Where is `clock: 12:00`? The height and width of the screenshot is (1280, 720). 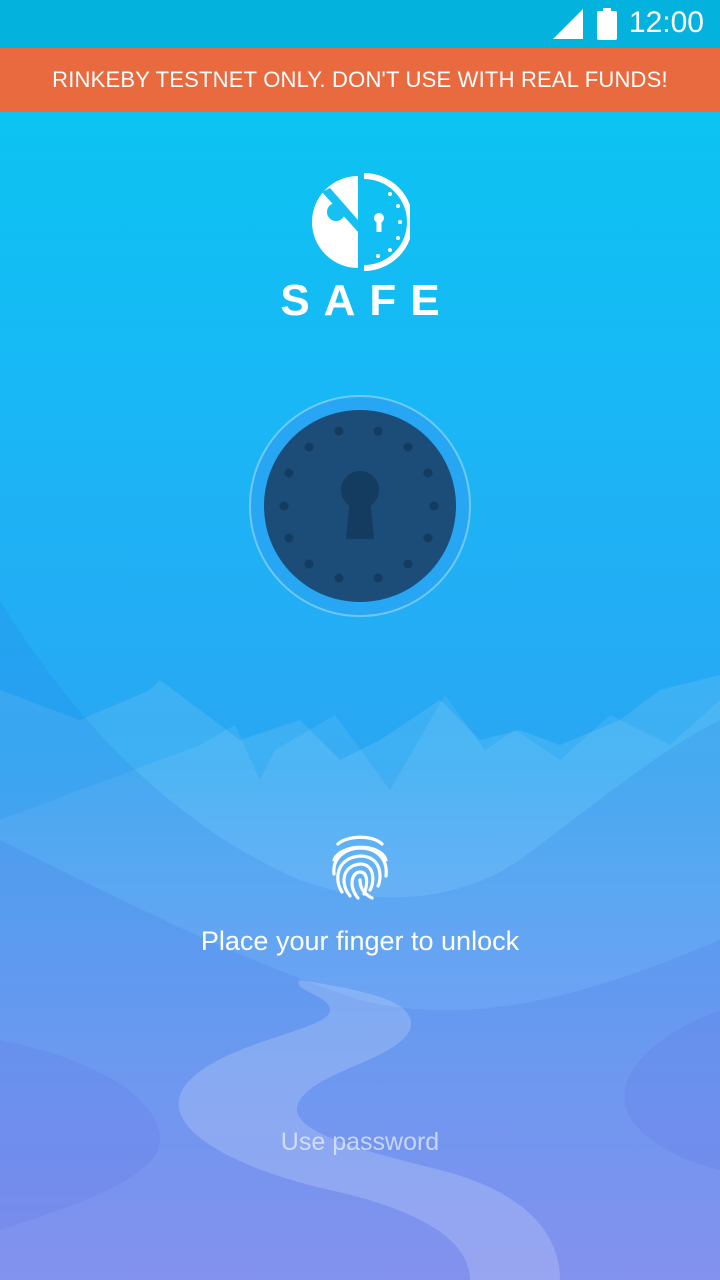
clock: 12:00 is located at coordinates (666, 22).